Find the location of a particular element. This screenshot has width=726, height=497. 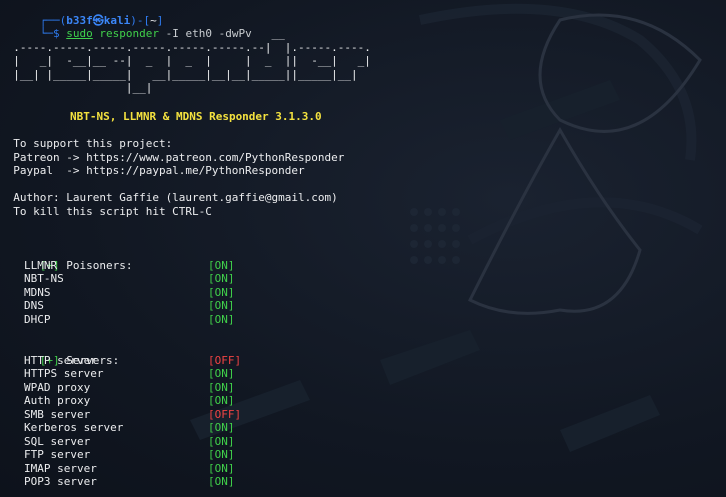

server-name: FTP server is located at coordinates (57, 454).